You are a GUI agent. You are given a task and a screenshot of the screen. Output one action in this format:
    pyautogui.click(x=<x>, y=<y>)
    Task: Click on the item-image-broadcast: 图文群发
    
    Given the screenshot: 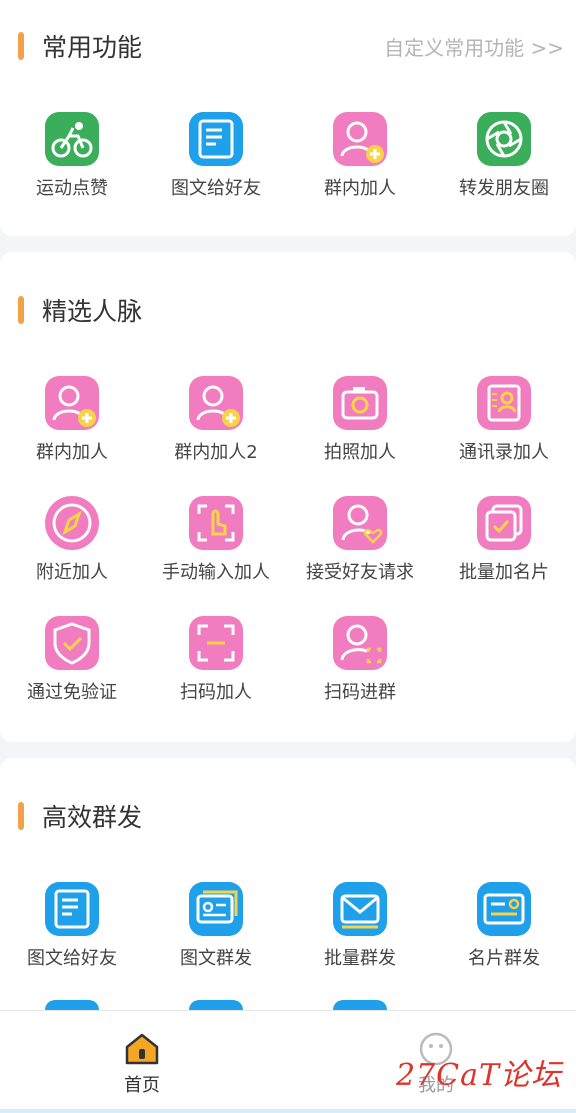 What is the action you would take?
    pyautogui.click(x=216, y=926)
    